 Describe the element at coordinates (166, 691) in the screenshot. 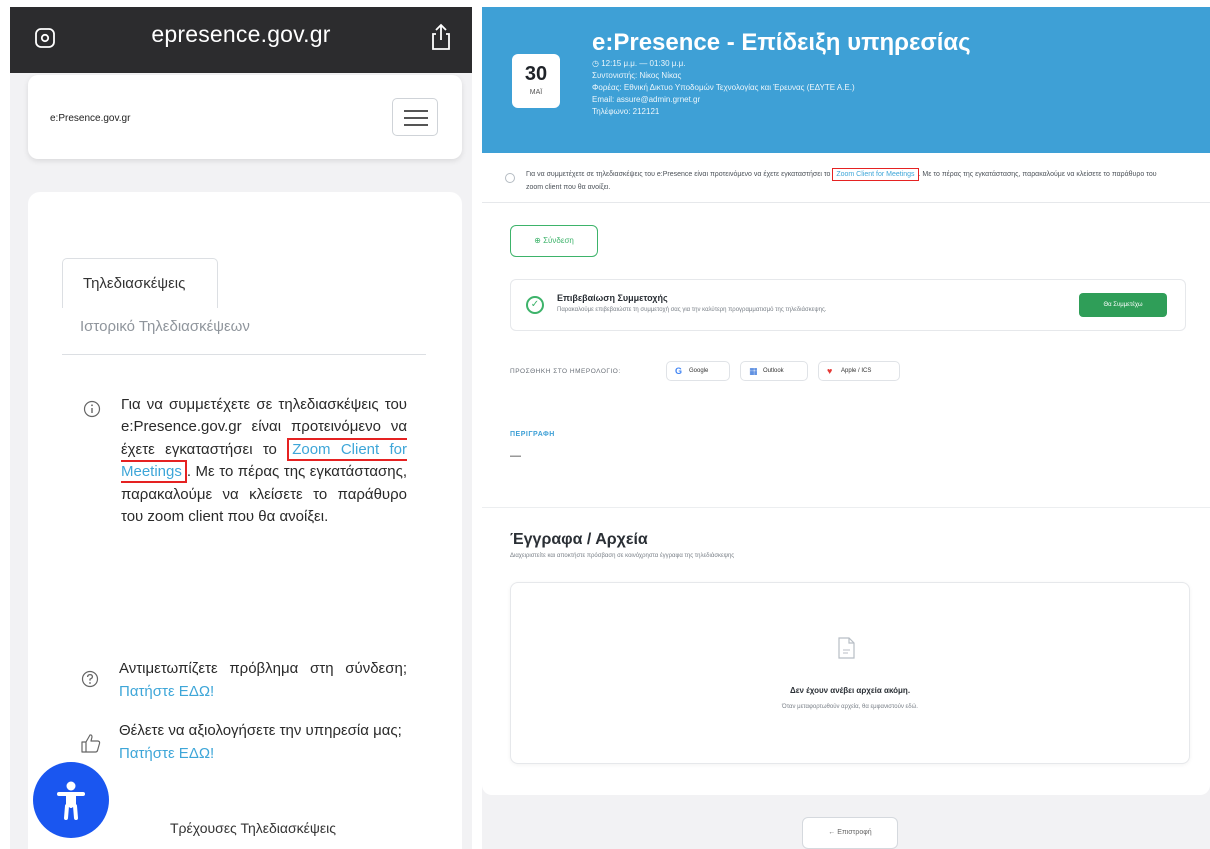

I see `help-link: Πατήστε ΕΔΩ!` at that location.